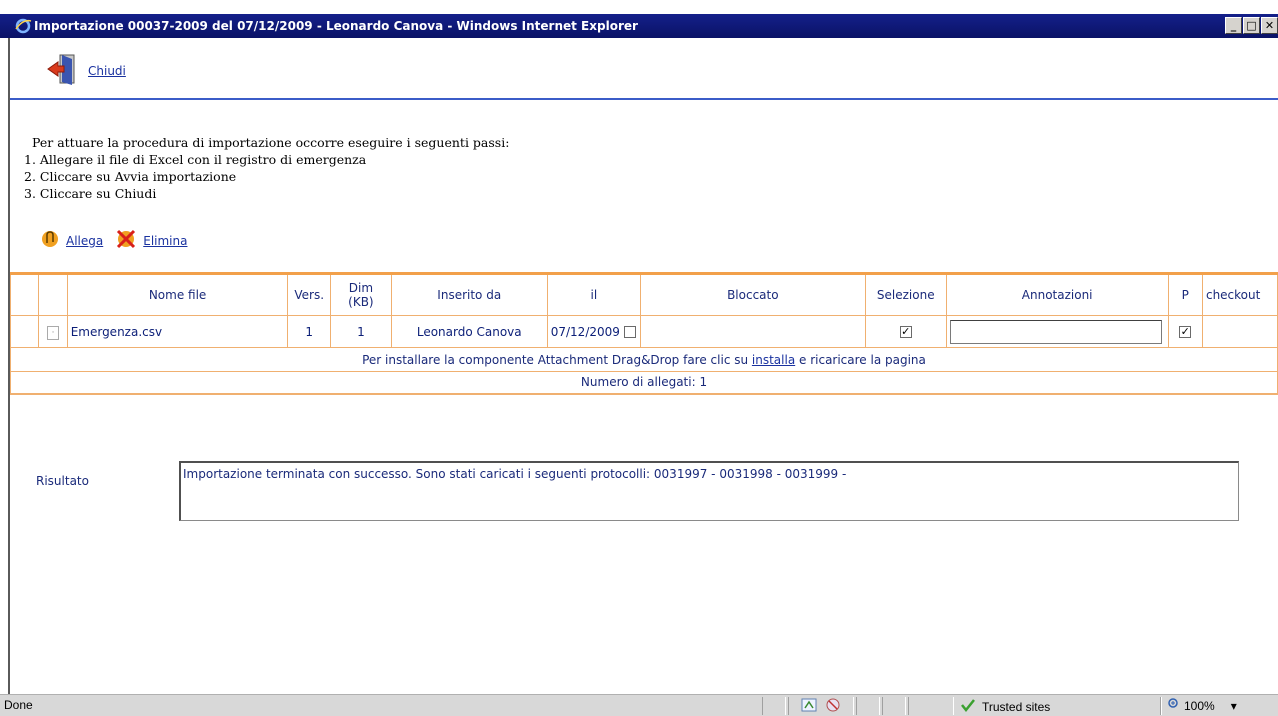 The width and height of the screenshot is (1278, 716). What do you see at coordinates (130, 176) in the screenshot?
I see `instruction-step: 2. Cliccare su Avvia importazione` at bounding box center [130, 176].